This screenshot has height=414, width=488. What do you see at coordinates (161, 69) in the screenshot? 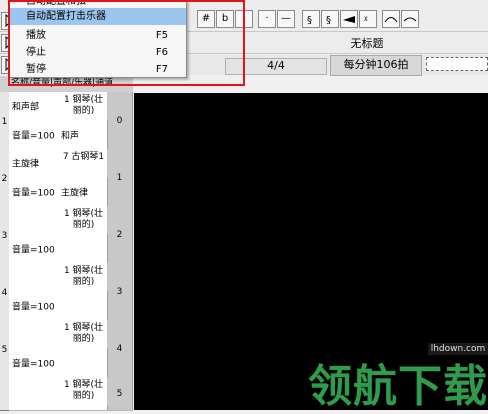
I see `menu-item-shortcut: F7` at bounding box center [161, 69].